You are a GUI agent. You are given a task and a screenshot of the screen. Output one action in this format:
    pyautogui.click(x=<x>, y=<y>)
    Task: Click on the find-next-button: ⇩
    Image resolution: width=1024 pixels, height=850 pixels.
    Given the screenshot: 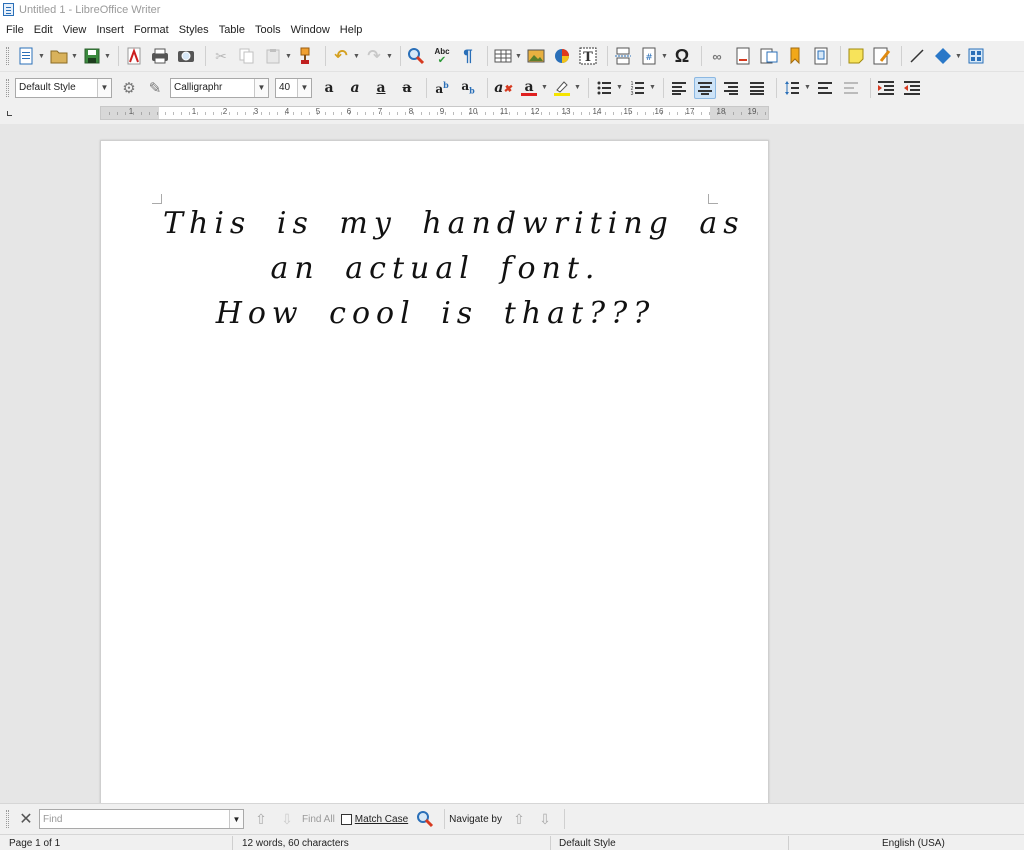 What is the action you would take?
    pyautogui.click(x=287, y=819)
    